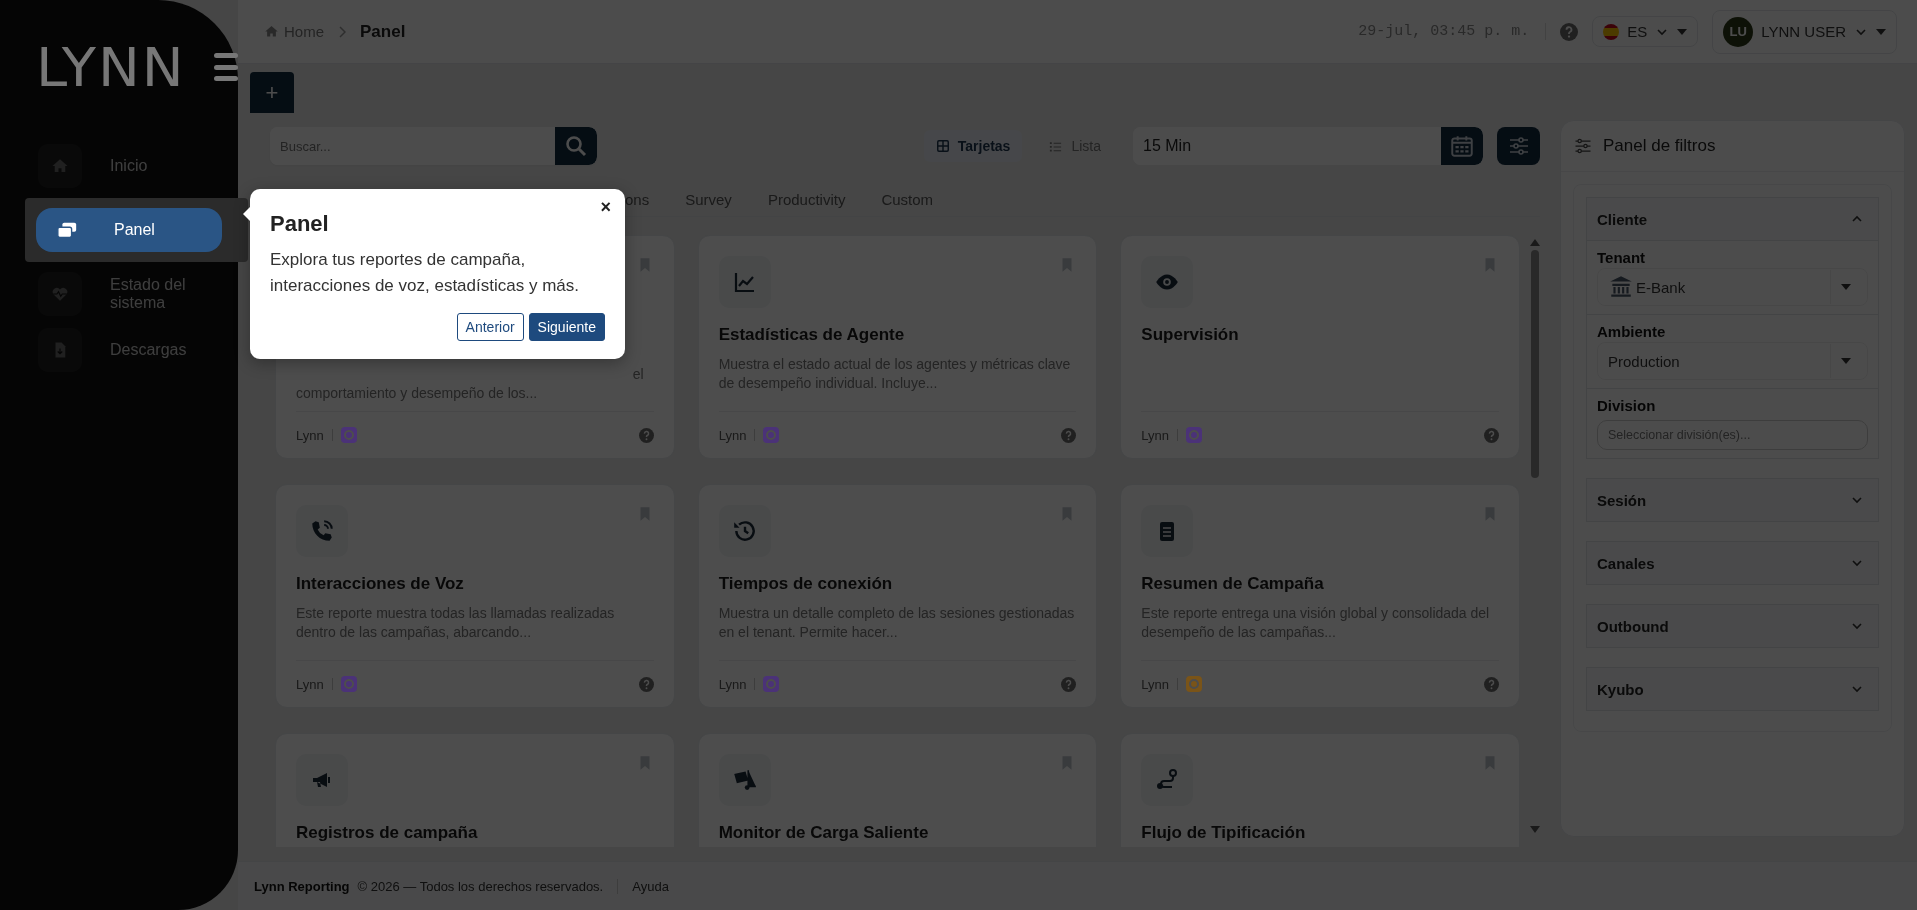  What do you see at coordinates (425, 273) in the screenshot?
I see `popover-text: Explora tus reportes de campaña, interacciones de voz, estadísticas y más.` at bounding box center [425, 273].